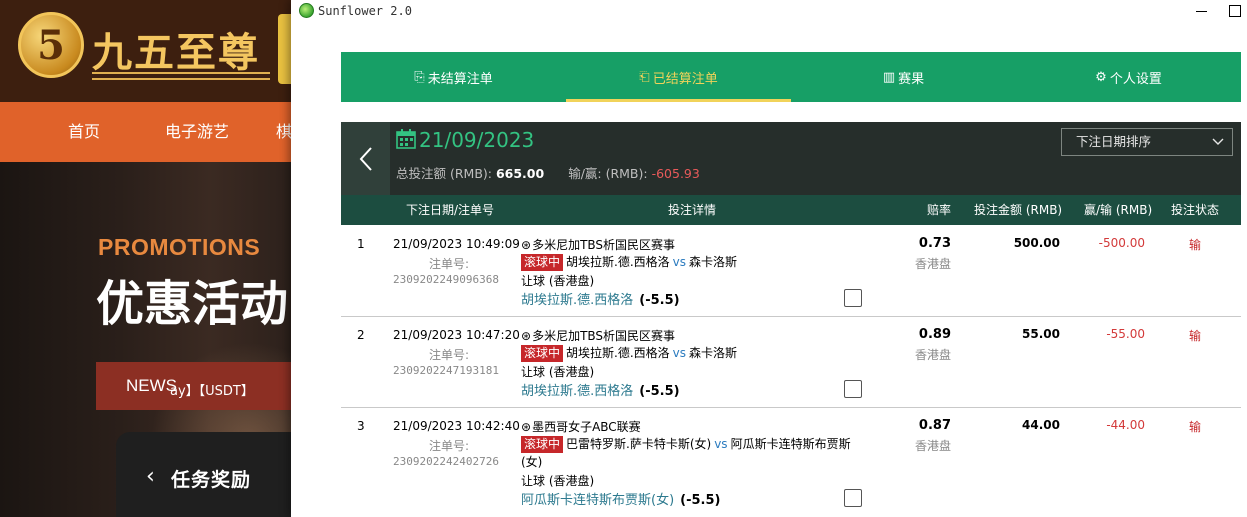 The height and width of the screenshot is (517, 1247). Describe the element at coordinates (586, 427) in the screenshot. I see `league-text: 墨西哥女子ABC联赛` at that location.